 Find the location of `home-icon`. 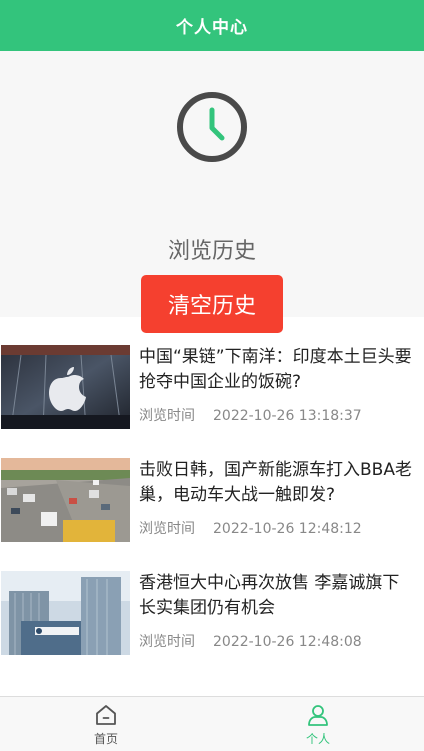

home-icon is located at coordinates (106, 715).